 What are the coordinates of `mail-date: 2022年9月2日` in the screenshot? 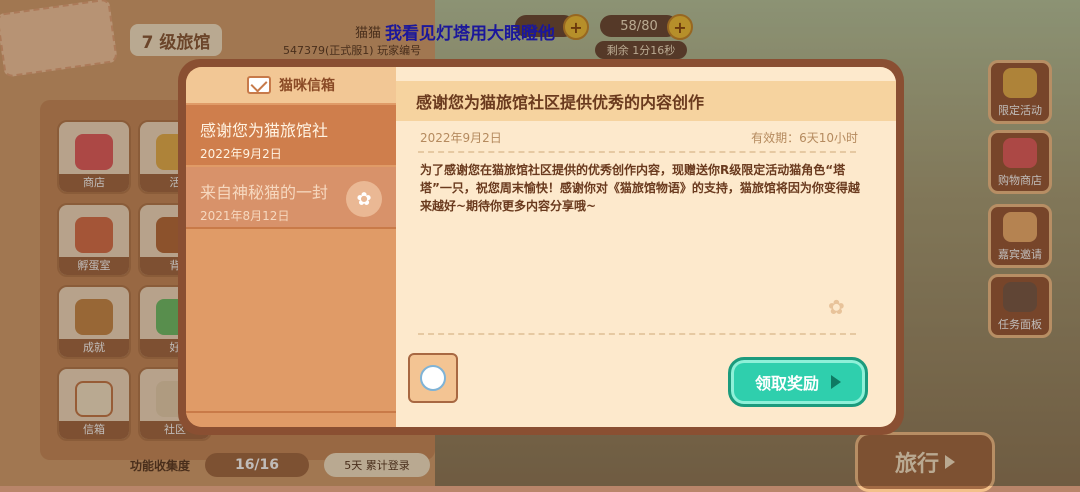 It's located at (461, 138).